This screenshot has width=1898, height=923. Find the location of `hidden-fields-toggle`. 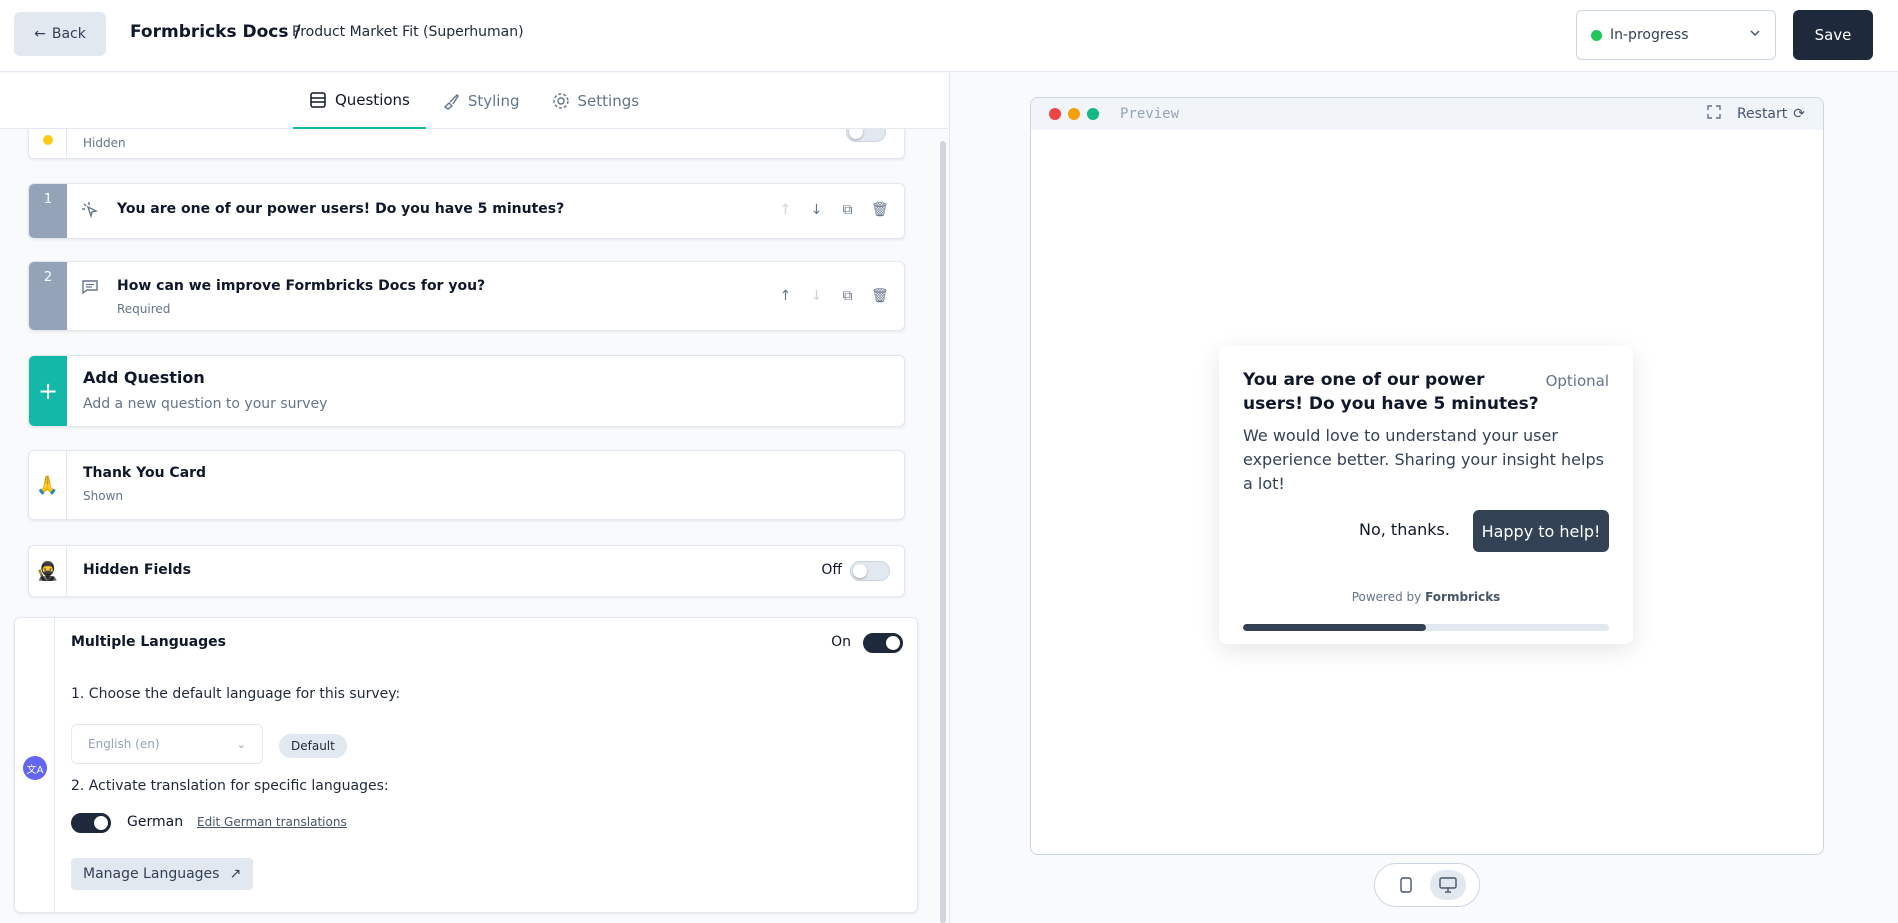

hidden-fields-toggle is located at coordinates (870, 571).